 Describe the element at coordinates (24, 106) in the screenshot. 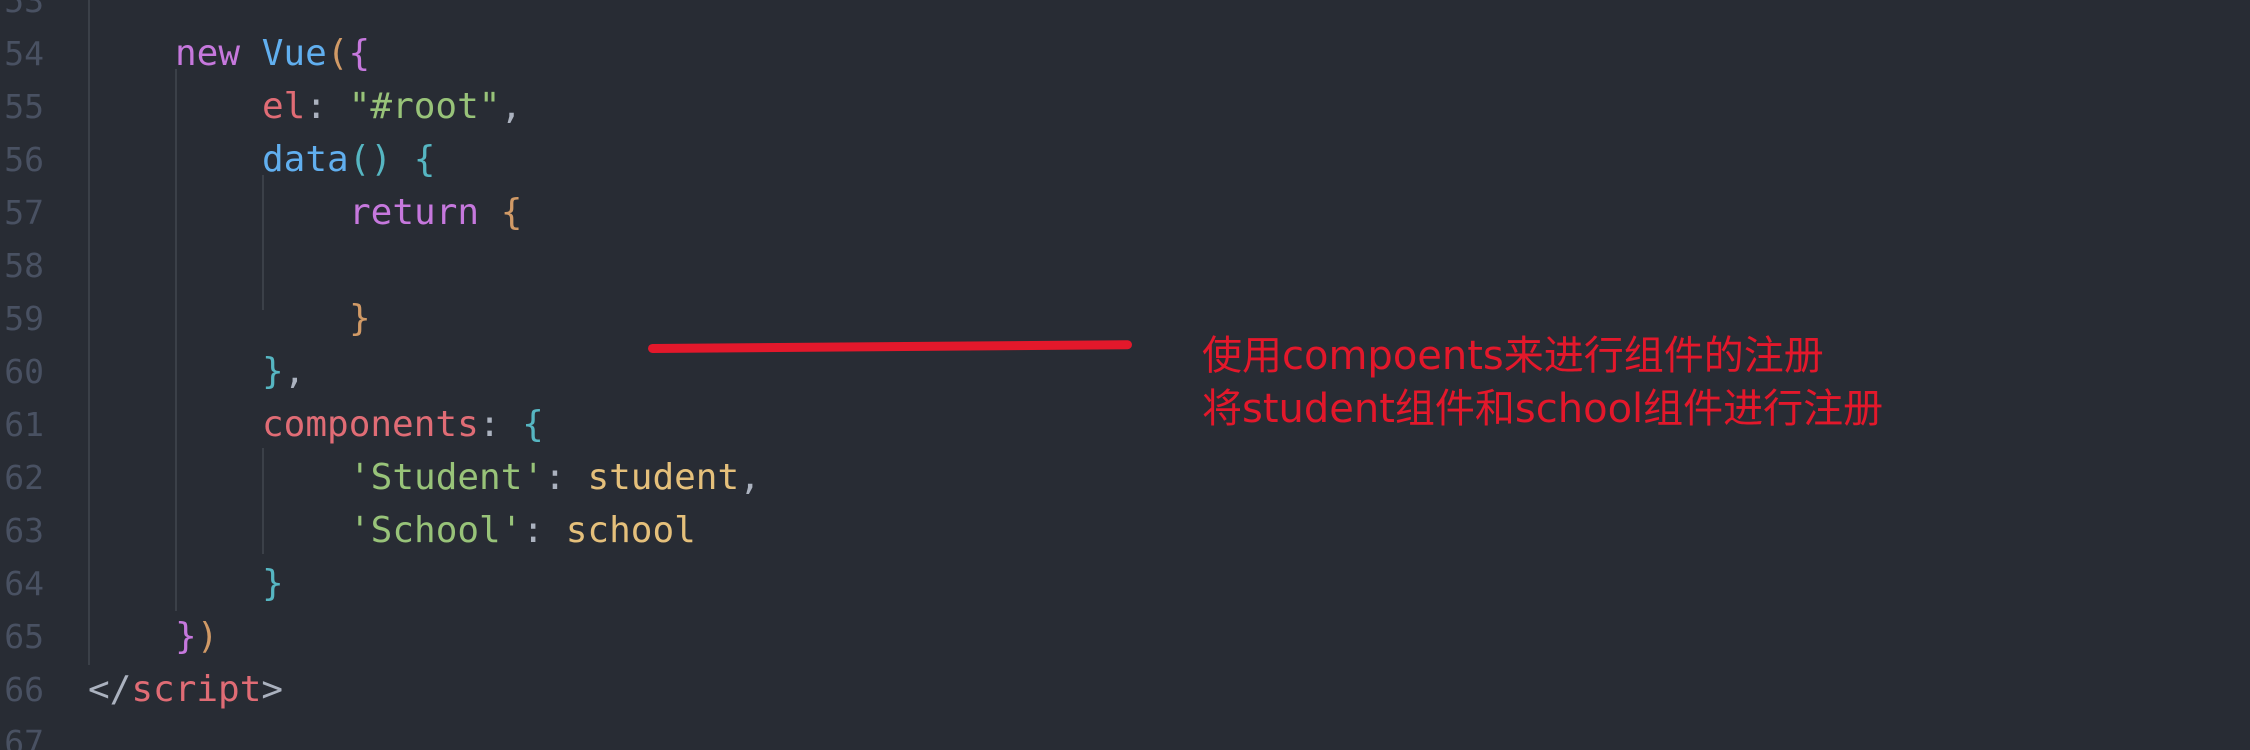

I see `line-number: 55` at that location.